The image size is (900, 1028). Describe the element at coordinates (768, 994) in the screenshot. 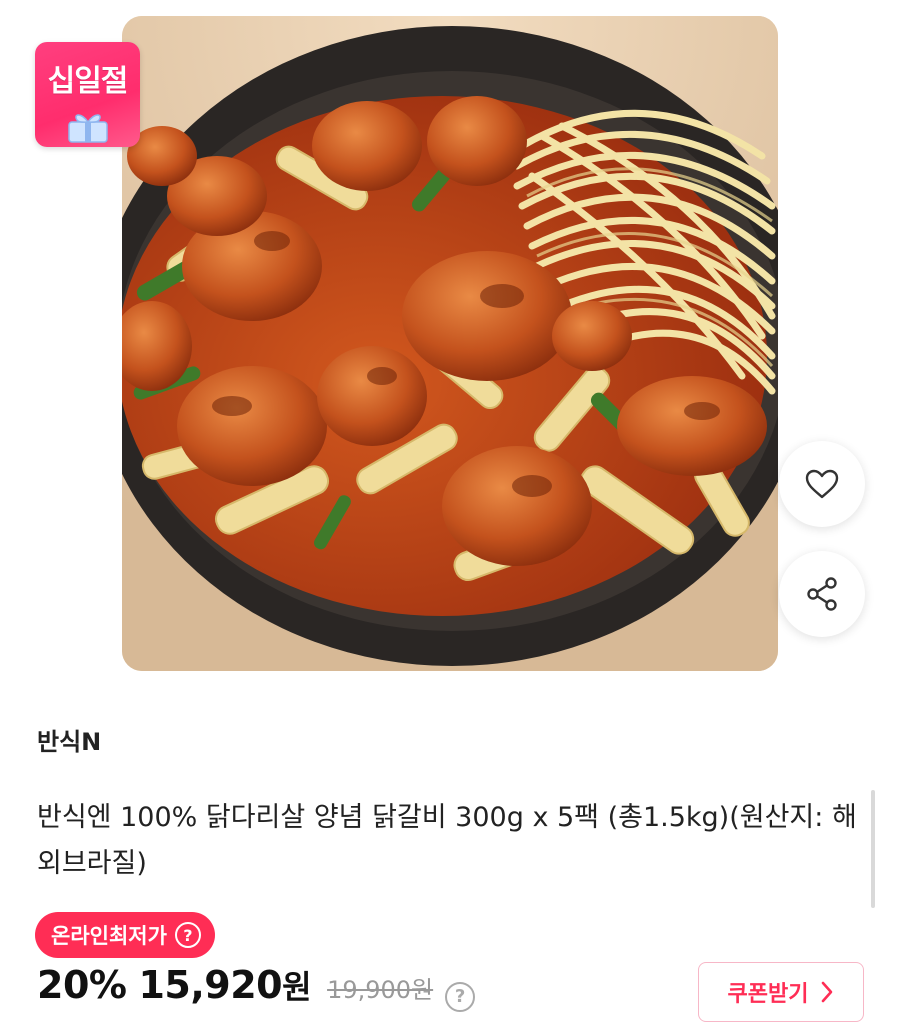

I see `coupon-button-label: 쿠폰받기` at that location.